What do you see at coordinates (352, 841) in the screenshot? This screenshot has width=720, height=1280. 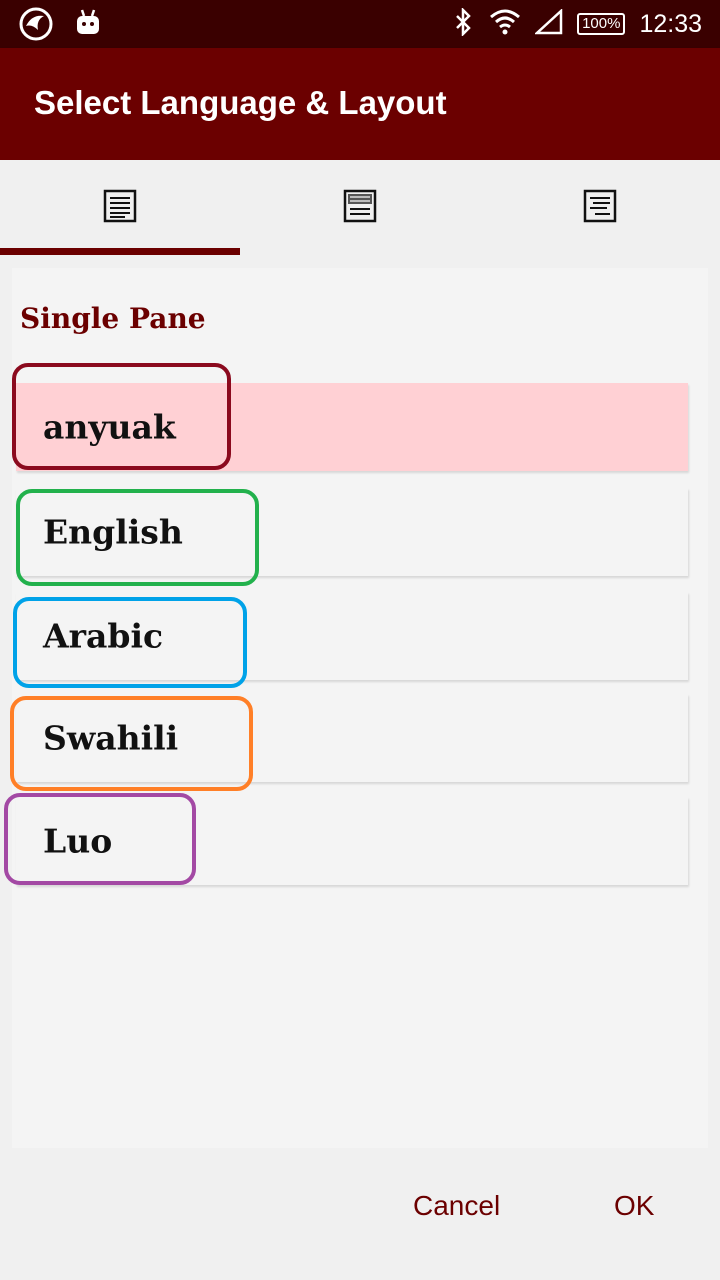 I see `list-item-luo: Luo` at bounding box center [352, 841].